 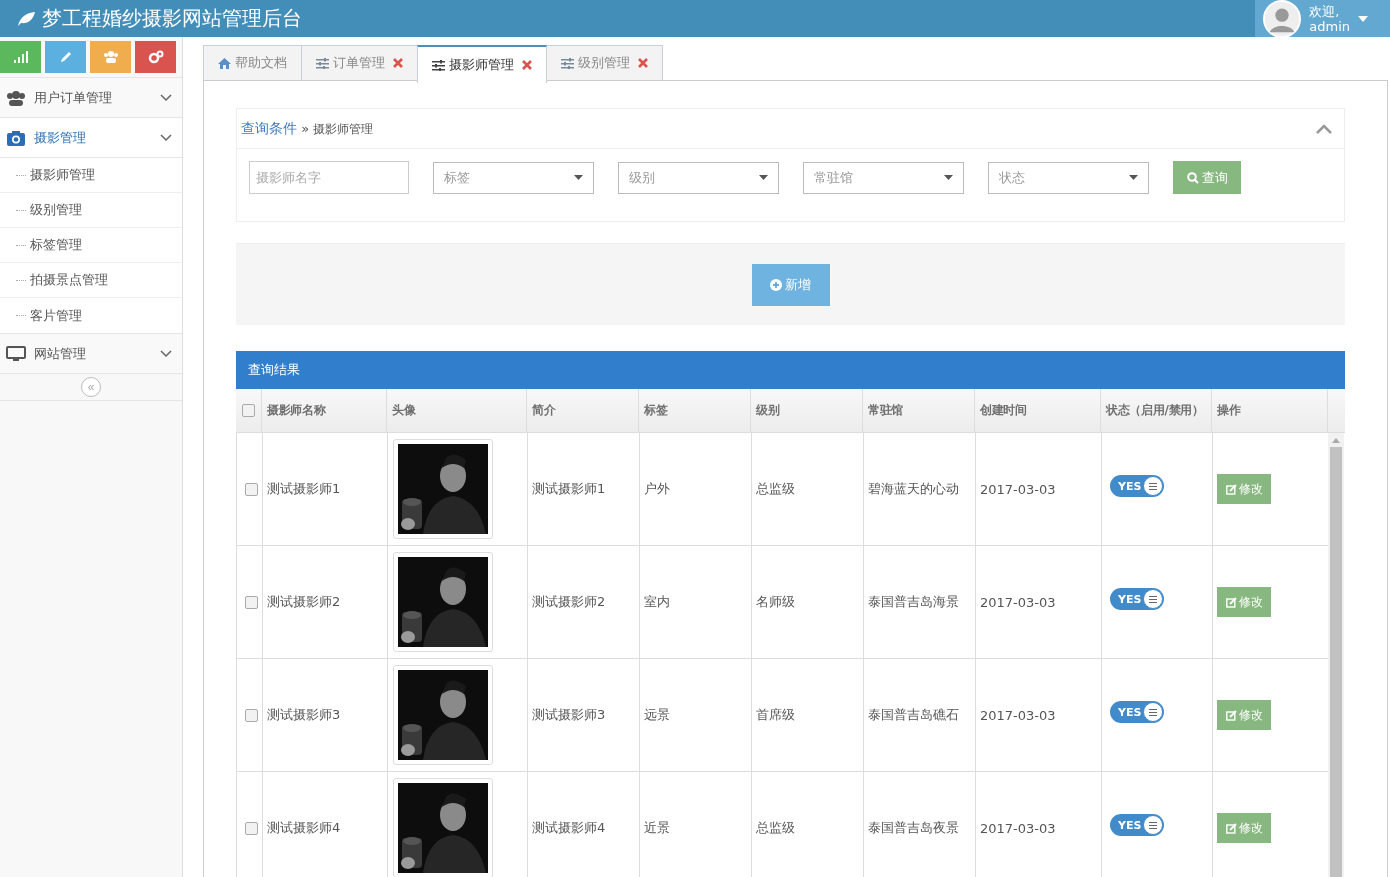 What do you see at coordinates (920, 602) in the screenshot?
I see `table-cell: 泰国普吉岛海景` at bounding box center [920, 602].